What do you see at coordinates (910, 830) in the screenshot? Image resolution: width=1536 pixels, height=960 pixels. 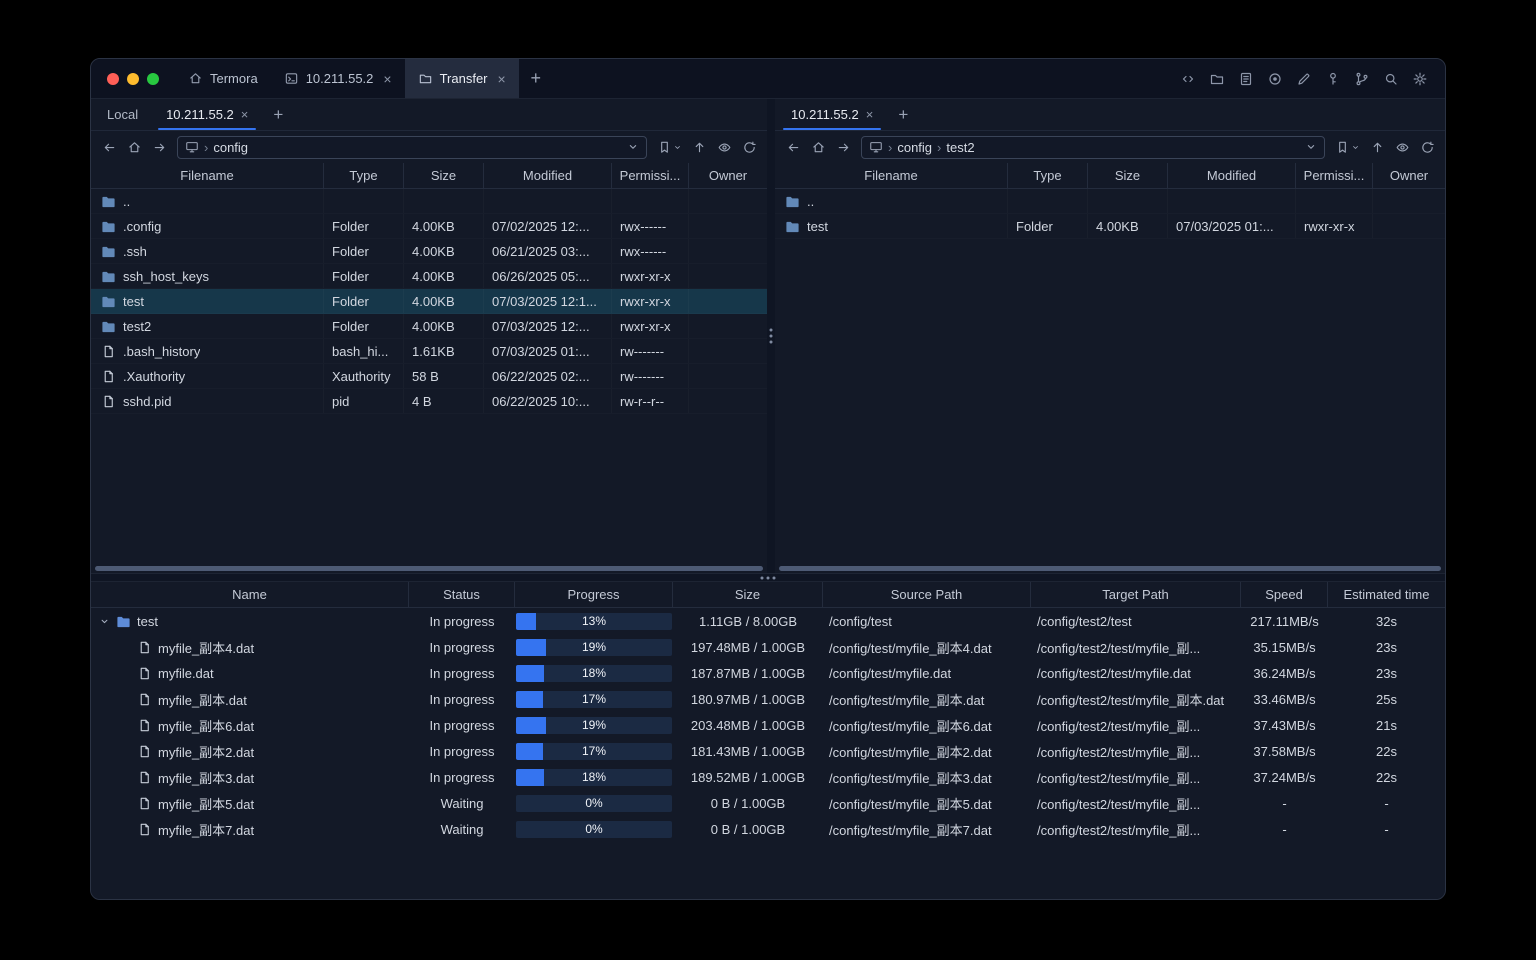 I see `transfer-source-path: /config/test/myfile_副本7.dat` at bounding box center [910, 830].